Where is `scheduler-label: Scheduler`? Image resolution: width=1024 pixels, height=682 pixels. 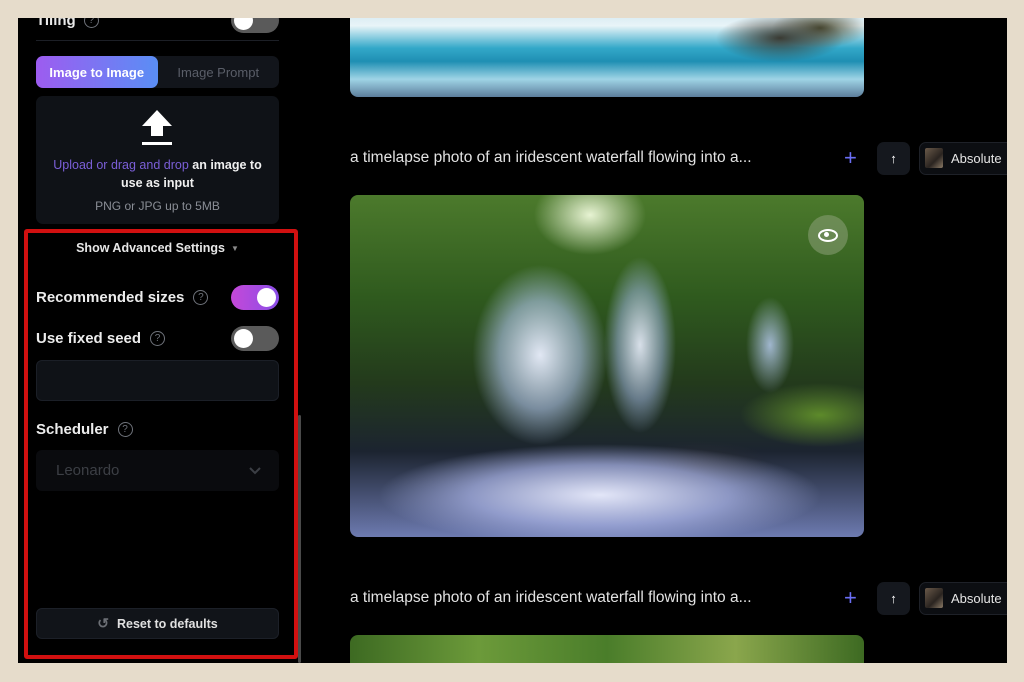 scheduler-label: Scheduler is located at coordinates (72, 429).